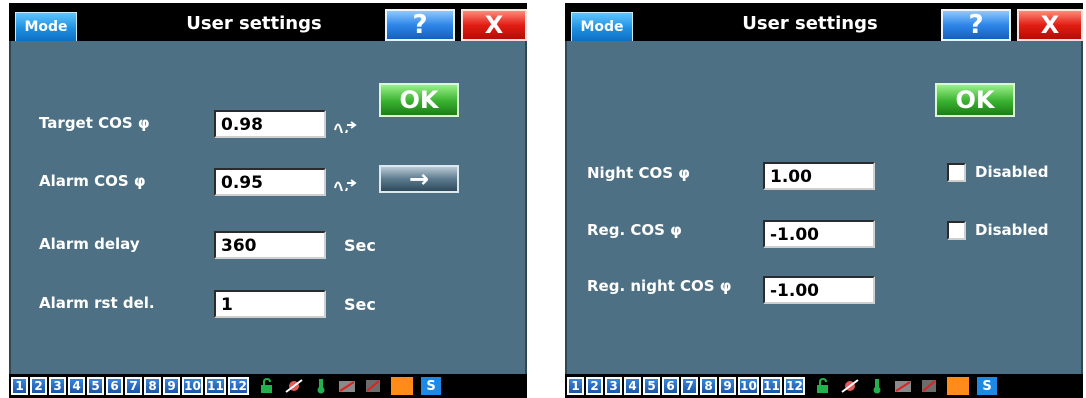 This screenshot has height=398, width=1086. I want to click on alarm-delay-input: 360, so click(270, 245).